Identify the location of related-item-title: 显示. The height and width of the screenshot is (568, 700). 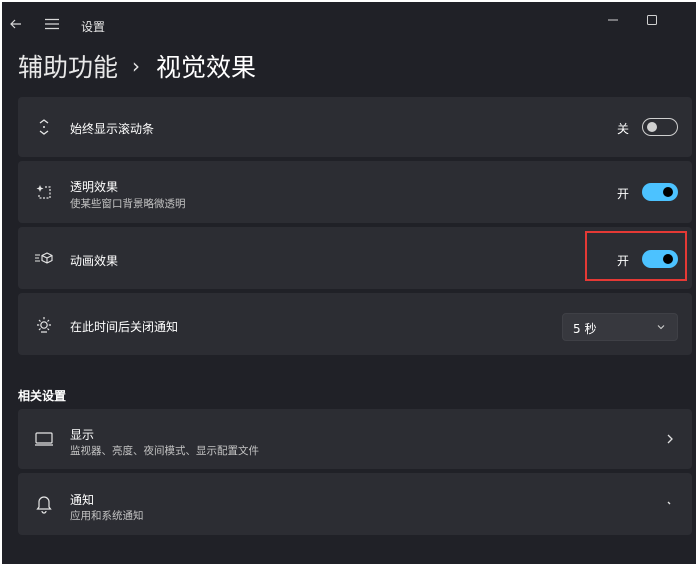
(82, 435).